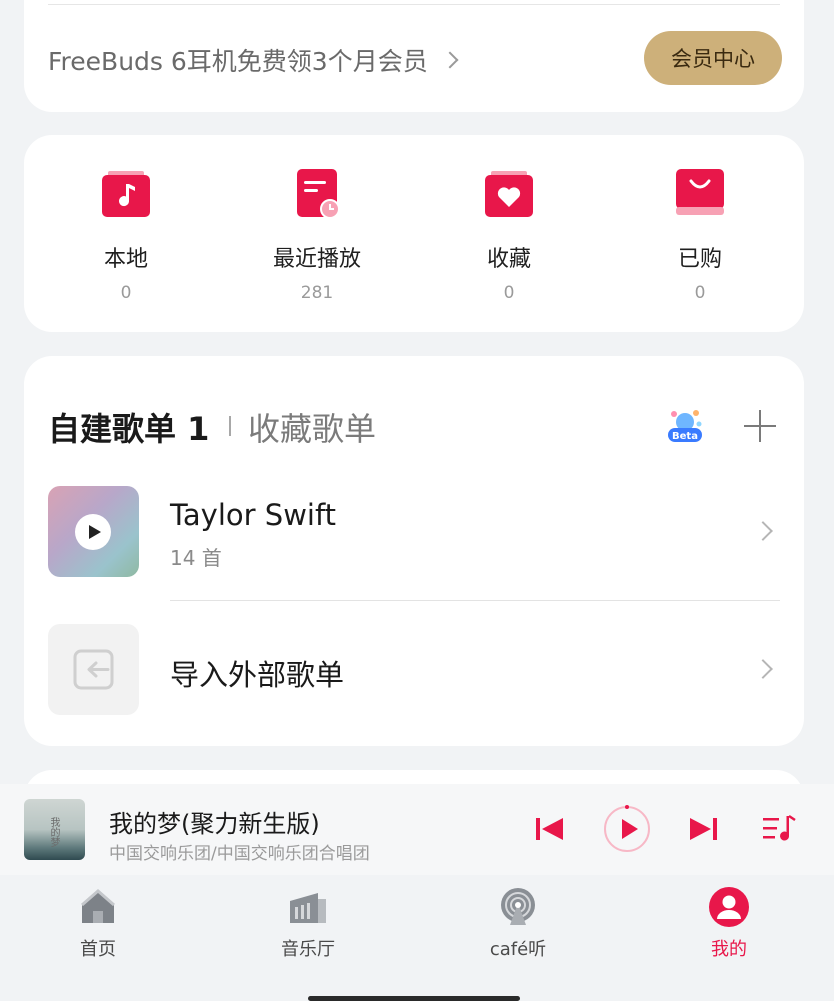 This screenshot has width=834, height=1001. What do you see at coordinates (214, 824) in the screenshot?
I see `now-playing-title: 我的梦(聚力新生版)` at bounding box center [214, 824].